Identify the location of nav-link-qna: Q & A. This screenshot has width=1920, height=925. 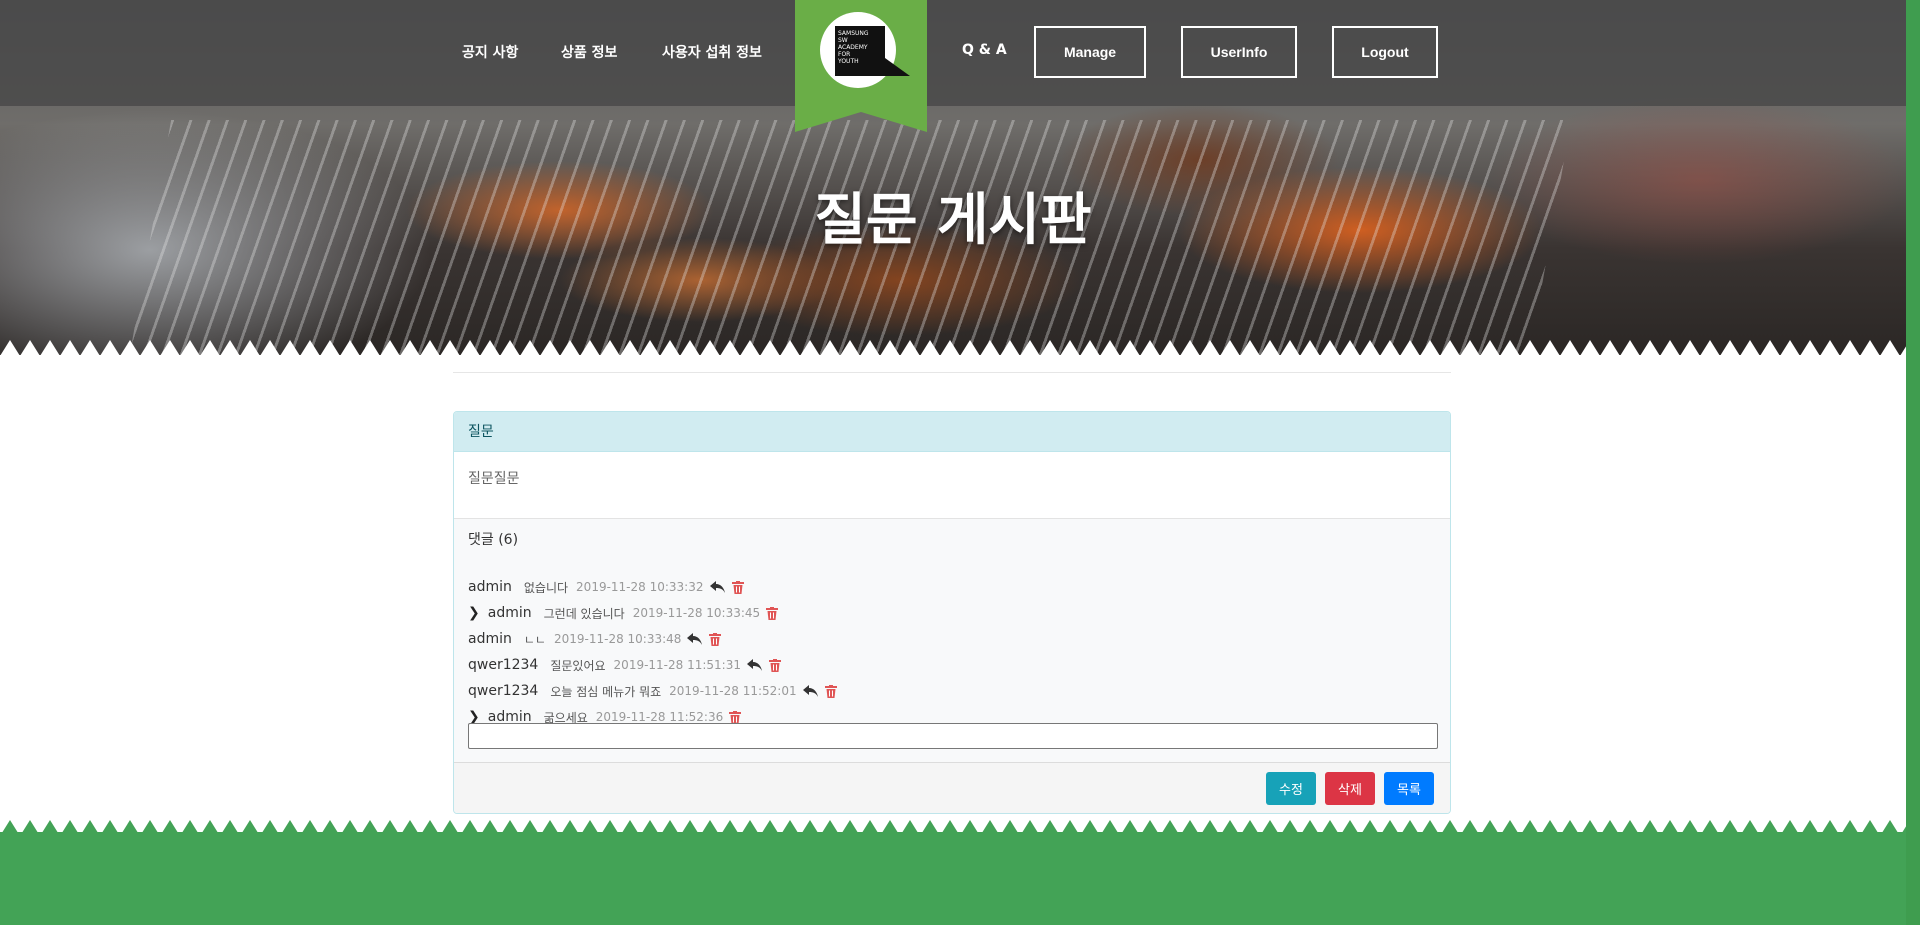
(984, 50).